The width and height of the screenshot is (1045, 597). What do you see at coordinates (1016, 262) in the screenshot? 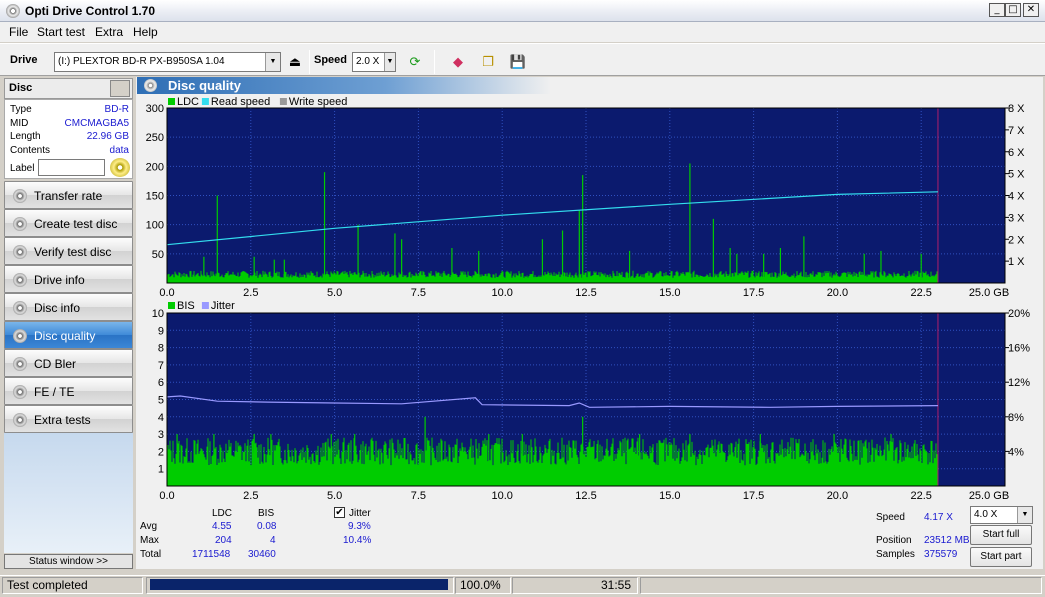
I see `y-right-tick-label: 1 X` at bounding box center [1016, 262].